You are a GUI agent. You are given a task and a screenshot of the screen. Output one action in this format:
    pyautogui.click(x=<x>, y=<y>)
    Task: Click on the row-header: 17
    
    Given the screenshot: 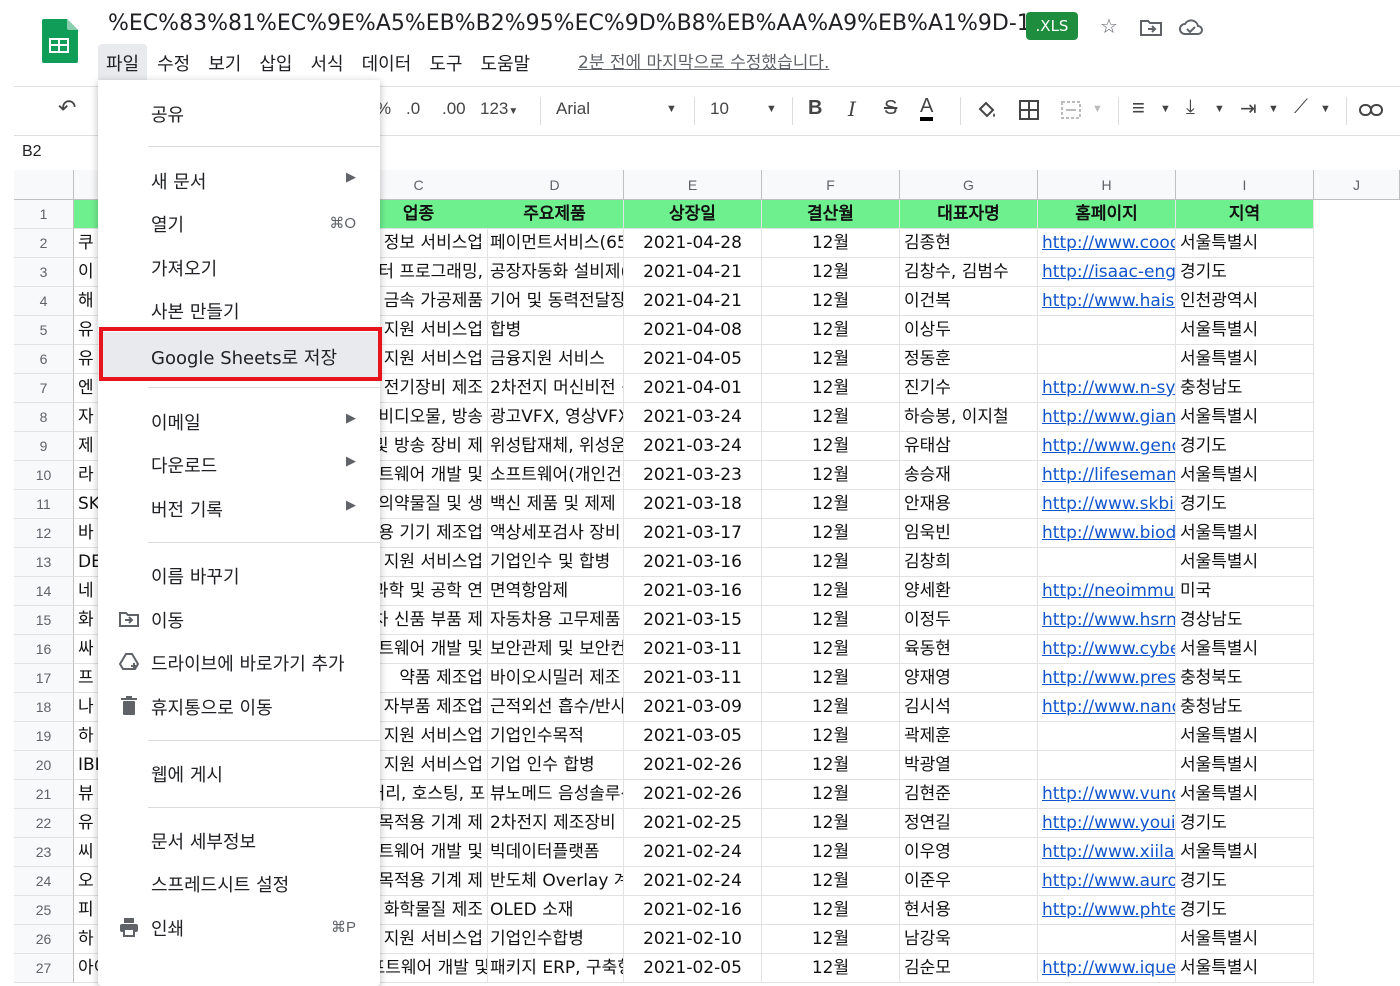 What is the action you would take?
    pyautogui.click(x=44, y=678)
    